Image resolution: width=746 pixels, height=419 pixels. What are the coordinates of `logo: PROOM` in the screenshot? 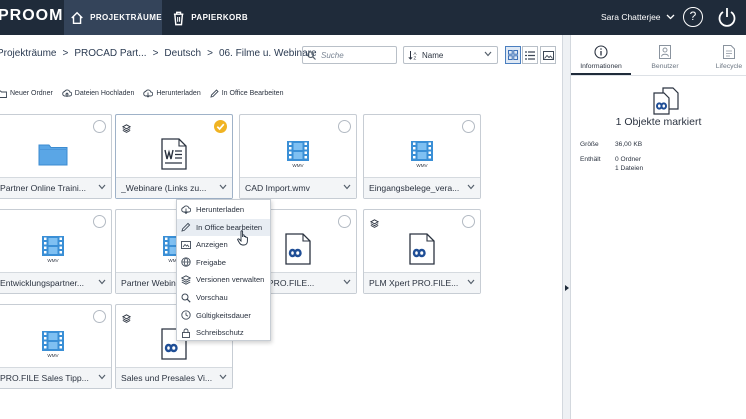 It's located at (32, 15).